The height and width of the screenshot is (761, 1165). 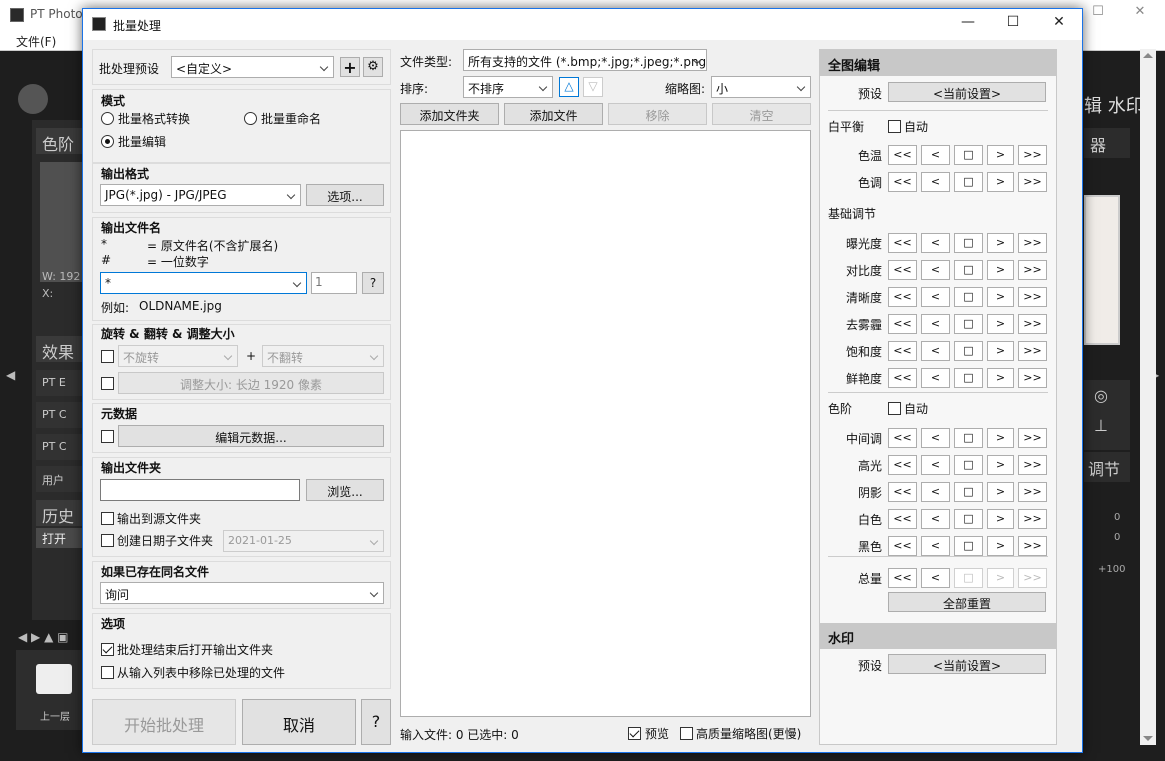 I want to click on adjust-total-btn-2: □, so click(x=968, y=578).